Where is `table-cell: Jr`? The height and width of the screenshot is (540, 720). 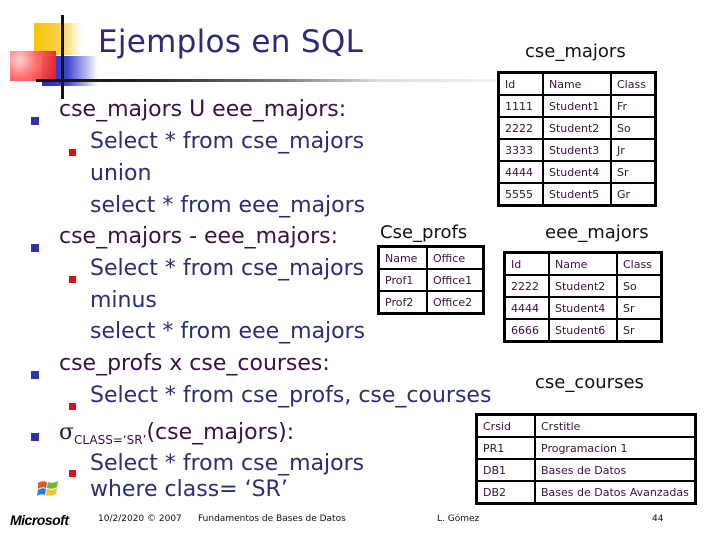 table-cell: Jr is located at coordinates (633, 150).